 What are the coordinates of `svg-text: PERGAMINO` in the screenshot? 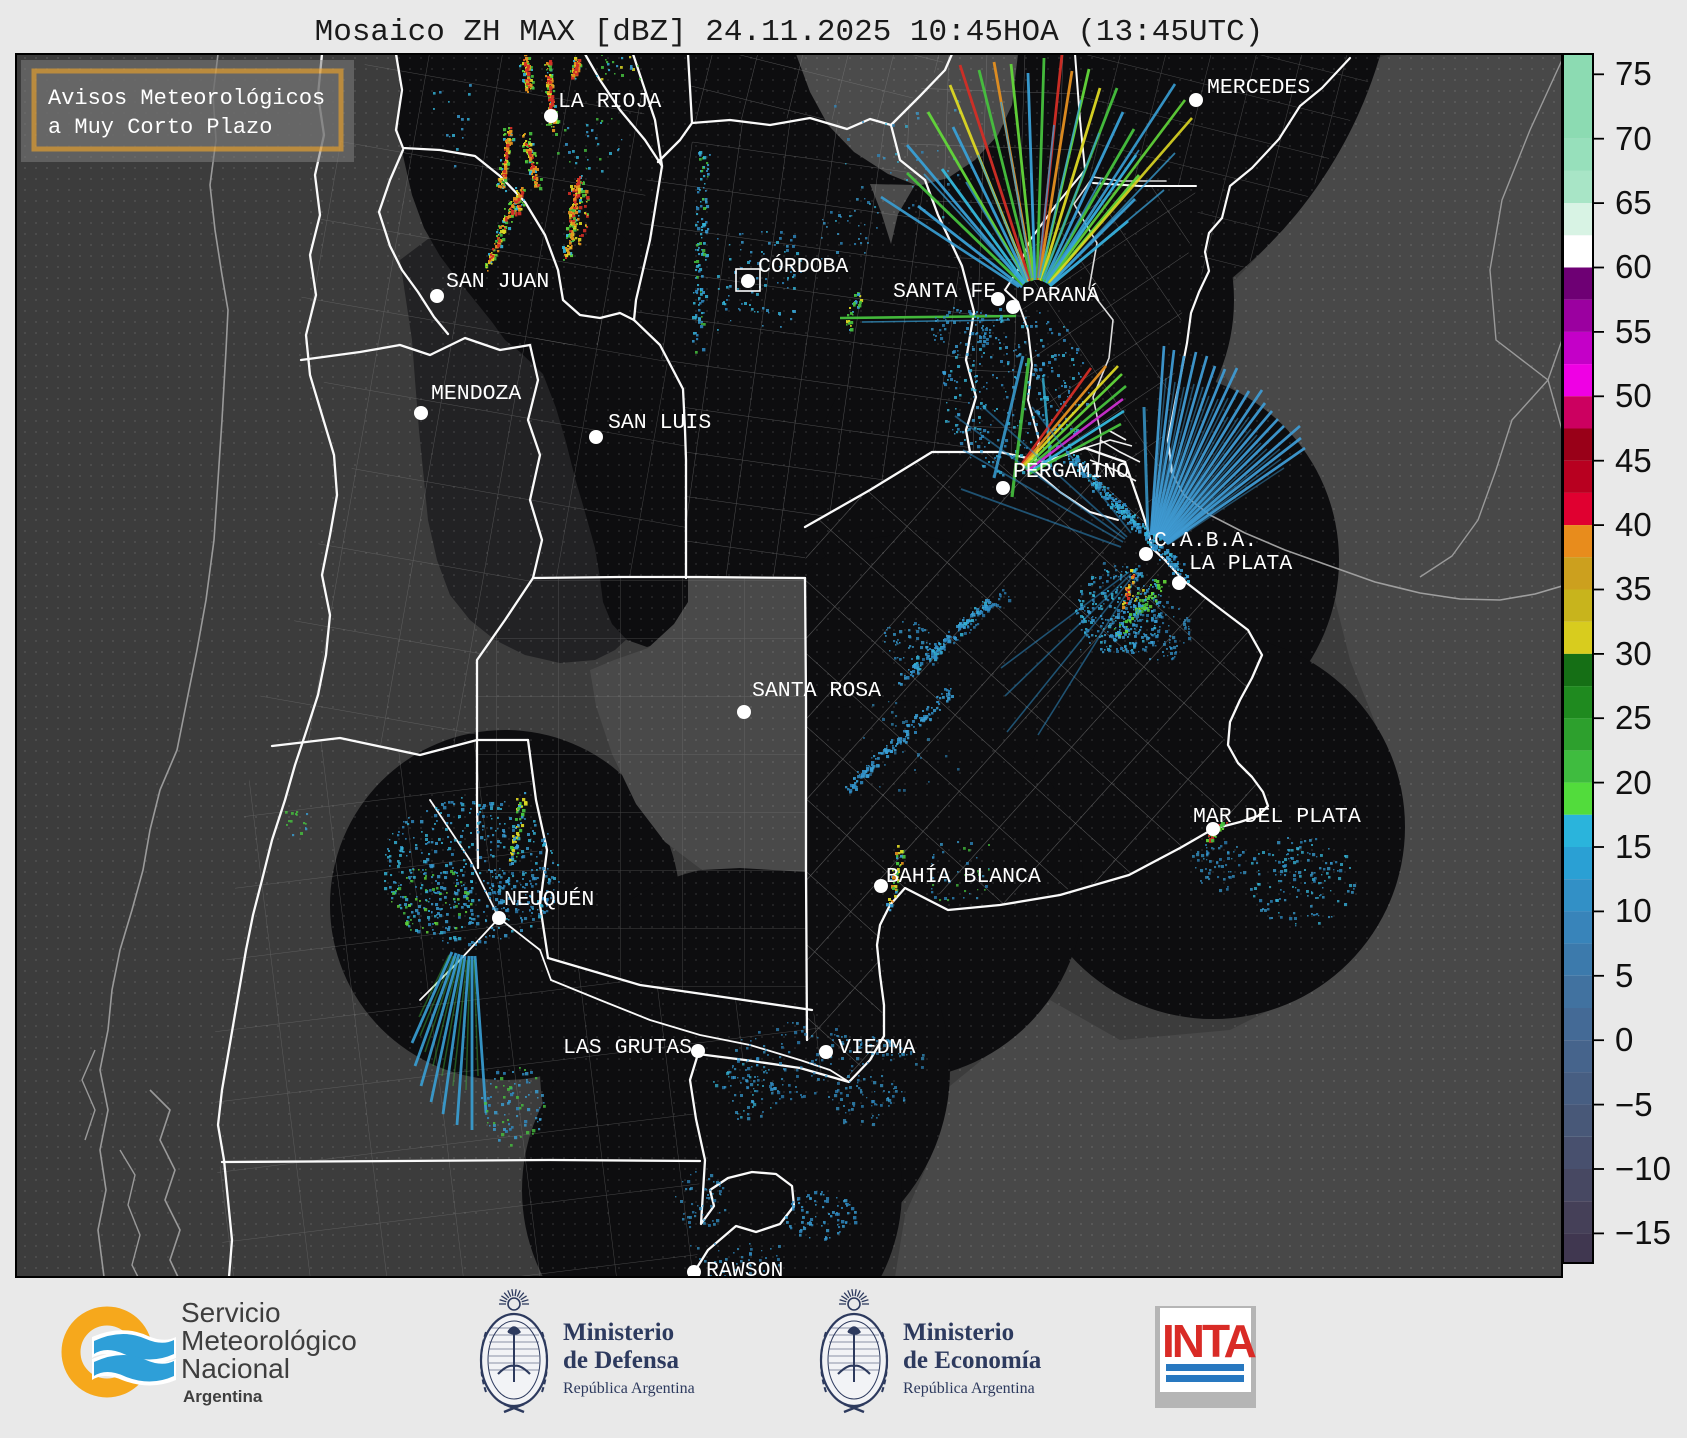 It's located at (1071, 472).